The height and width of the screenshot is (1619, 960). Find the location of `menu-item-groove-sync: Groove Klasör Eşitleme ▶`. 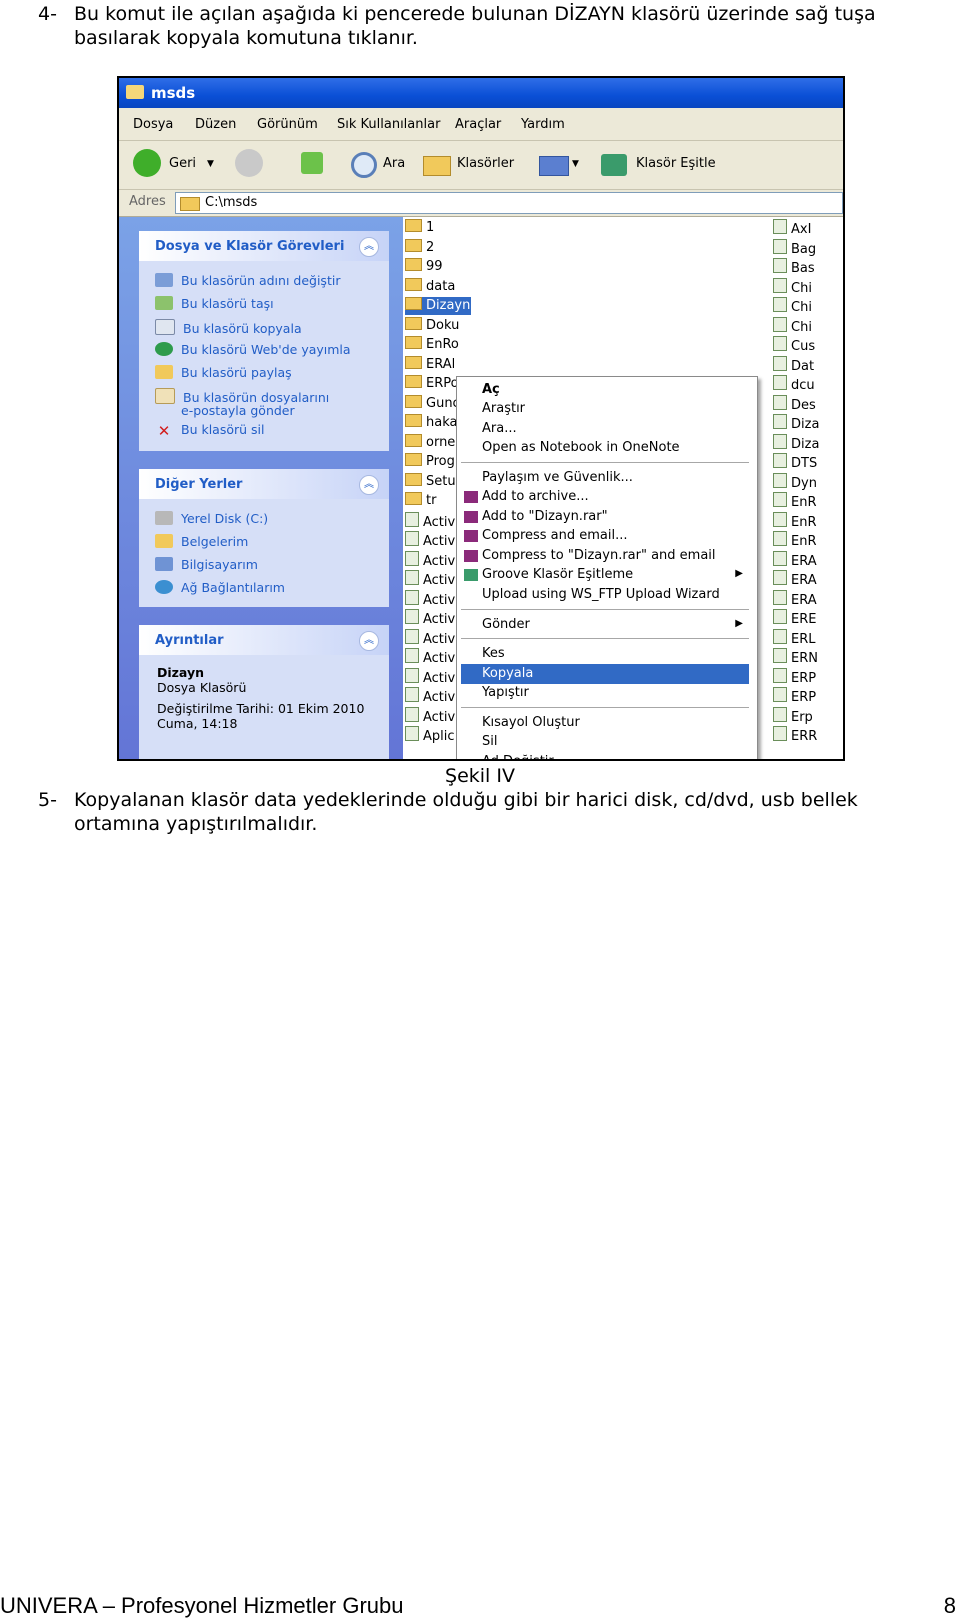

menu-item-groove-sync: Groove Klasör Eşitleme ▶ is located at coordinates (605, 575).